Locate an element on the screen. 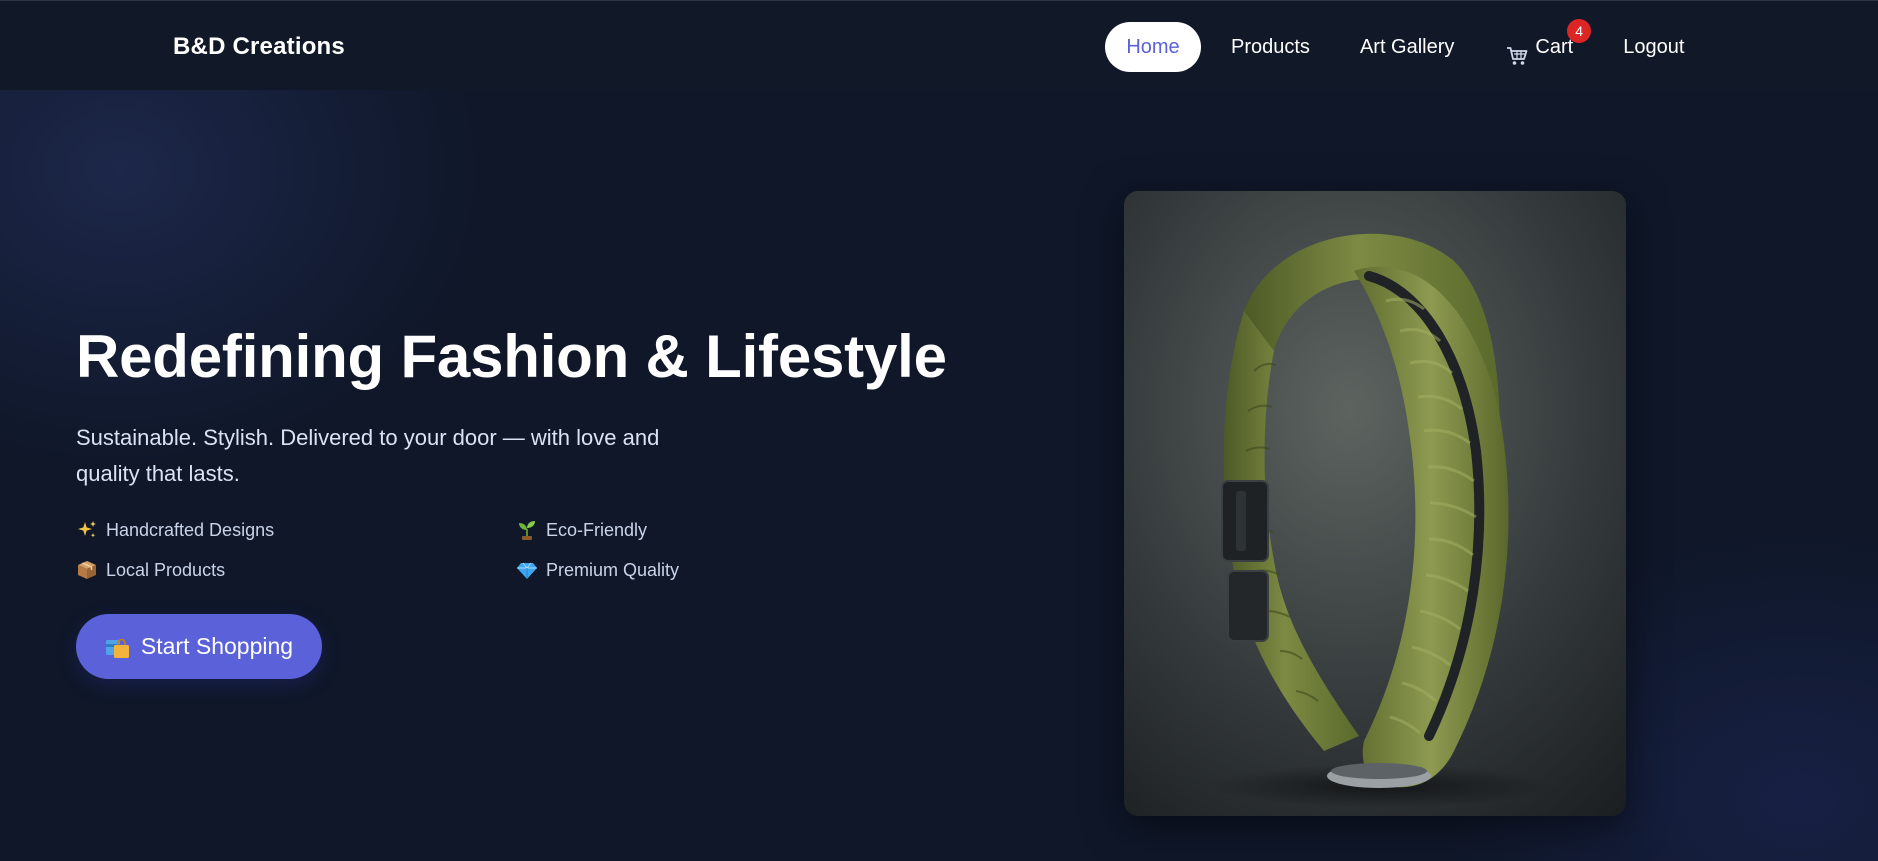 Image resolution: width=1878 pixels, height=861 pixels. sparkles-icon is located at coordinates (87, 530).